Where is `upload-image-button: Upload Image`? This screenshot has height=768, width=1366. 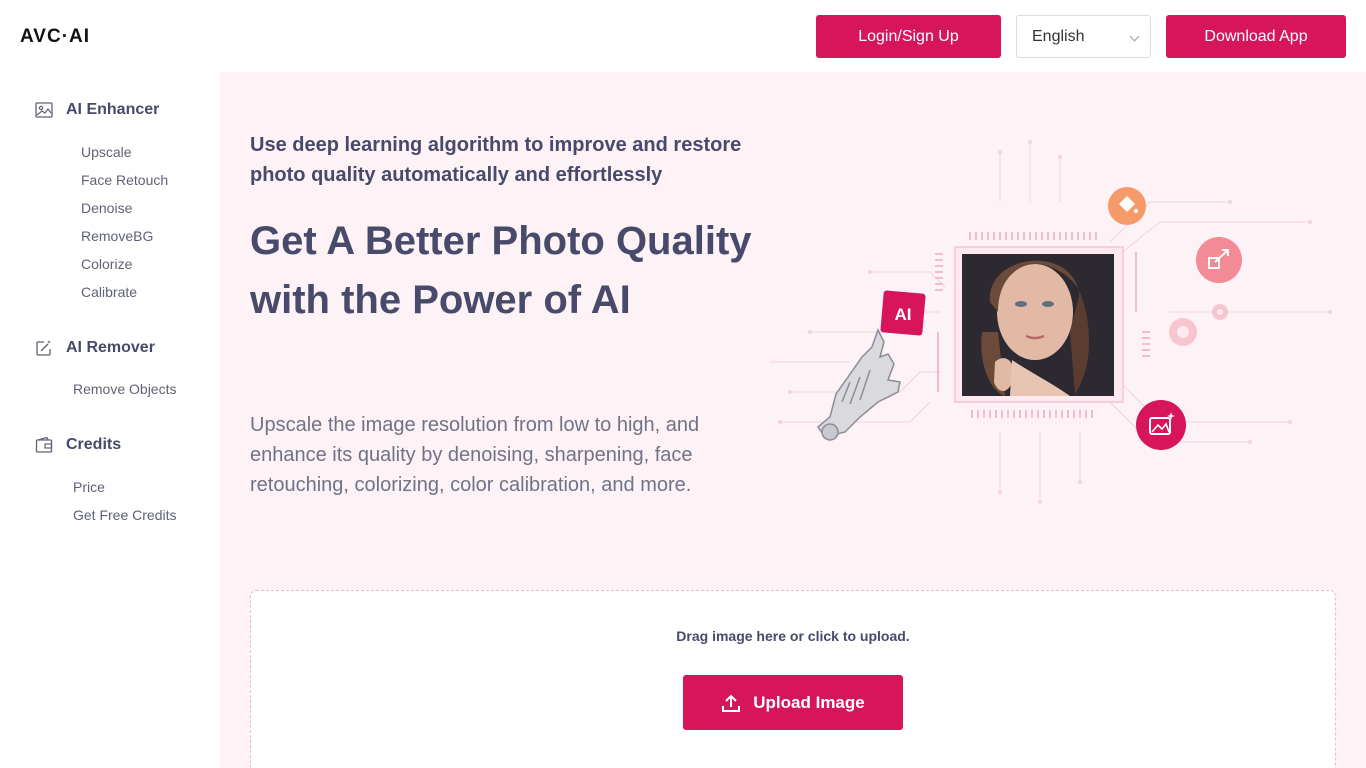 upload-image-button: Upload Image is located at coordinates (793, 702).